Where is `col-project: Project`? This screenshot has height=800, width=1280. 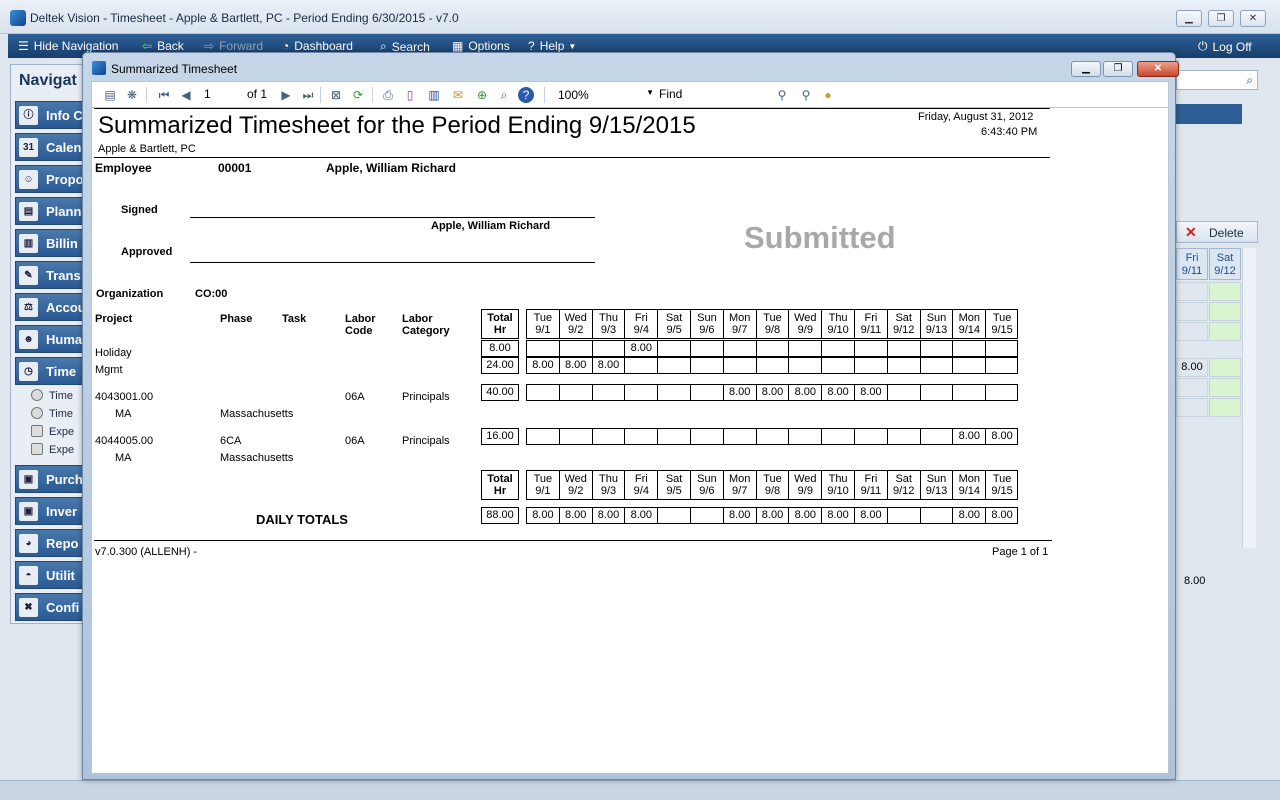
col-project: Project is located at coordinates (114, 319).